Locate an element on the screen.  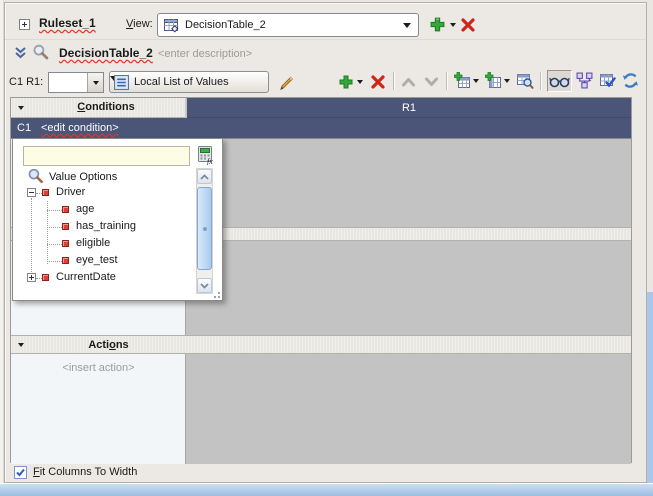
ruleset-bar: Ruleset_1 View: DecisionTable_2 is located at coordinates (325, 24).